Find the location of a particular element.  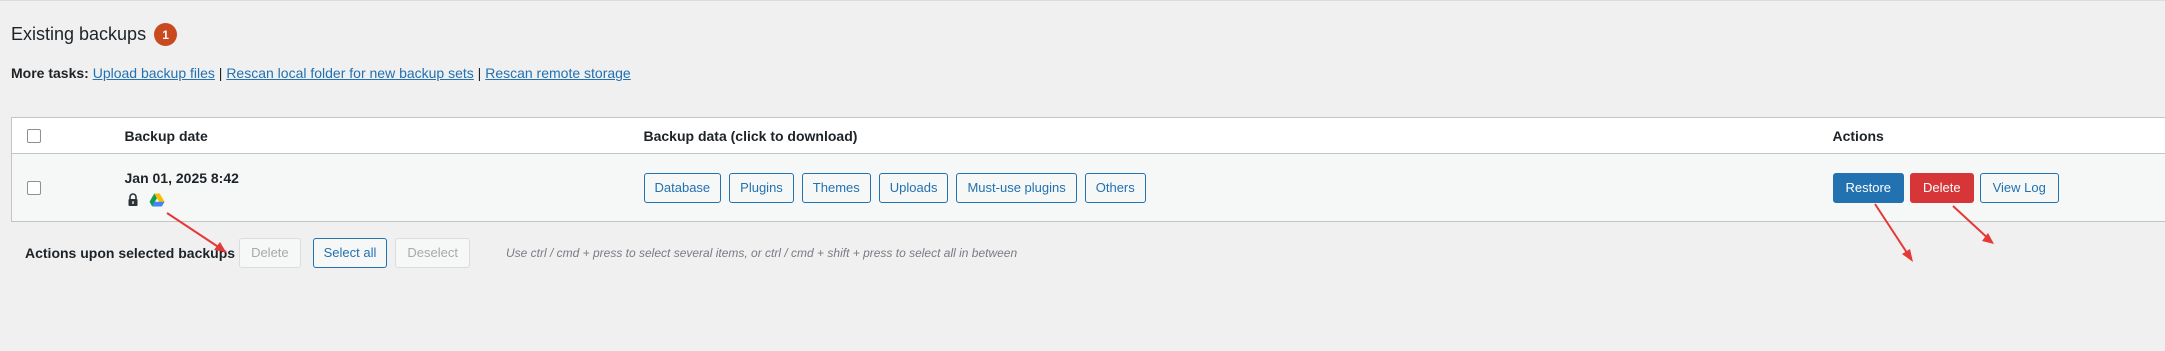

download-must-use-plugins-button: Must-use plugins is located at coordinates (1016, 187).